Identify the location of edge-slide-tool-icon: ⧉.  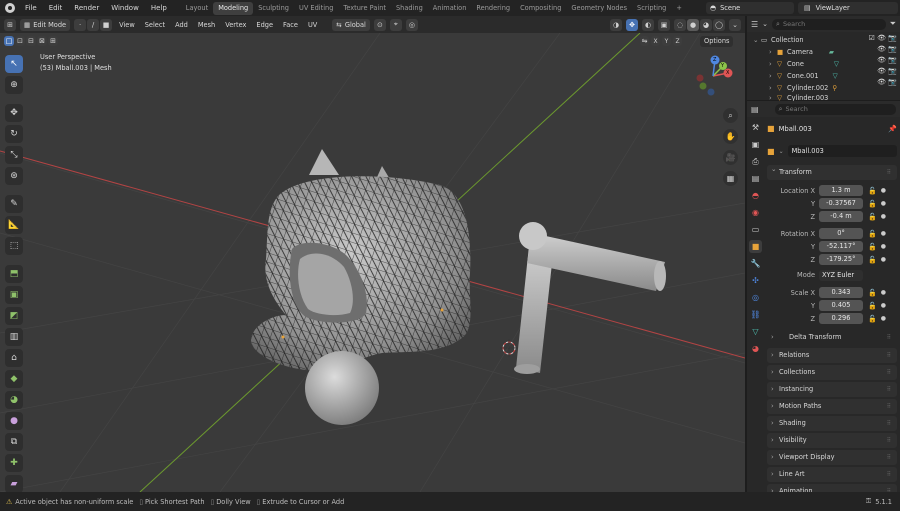
(14, 442).